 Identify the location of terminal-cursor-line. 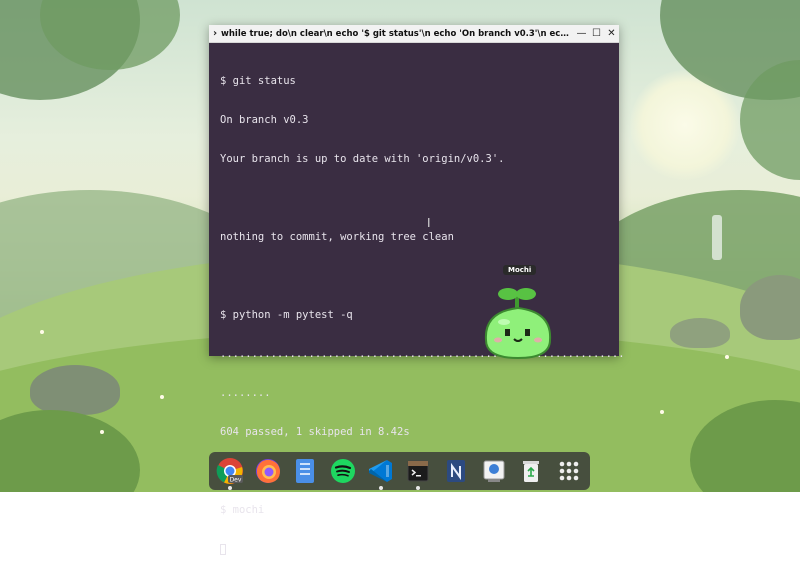
(419, 549).